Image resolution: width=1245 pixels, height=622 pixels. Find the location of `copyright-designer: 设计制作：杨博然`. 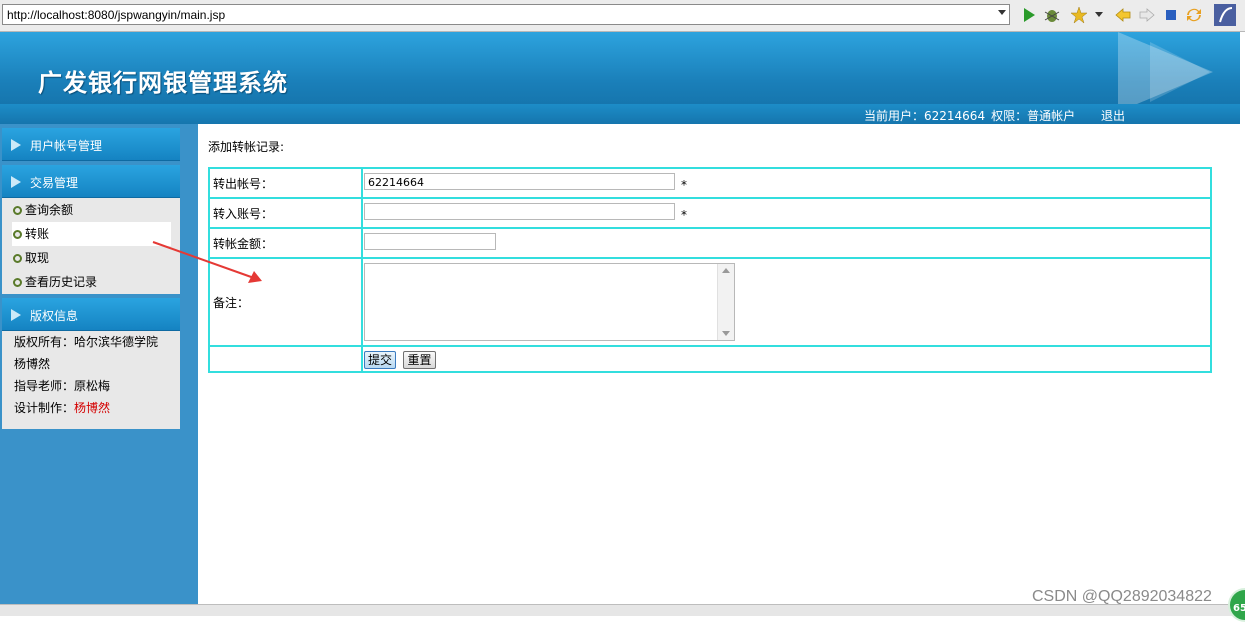

copyright-designer: 设计制作：杨博然 is located at coordinates (91, 408).